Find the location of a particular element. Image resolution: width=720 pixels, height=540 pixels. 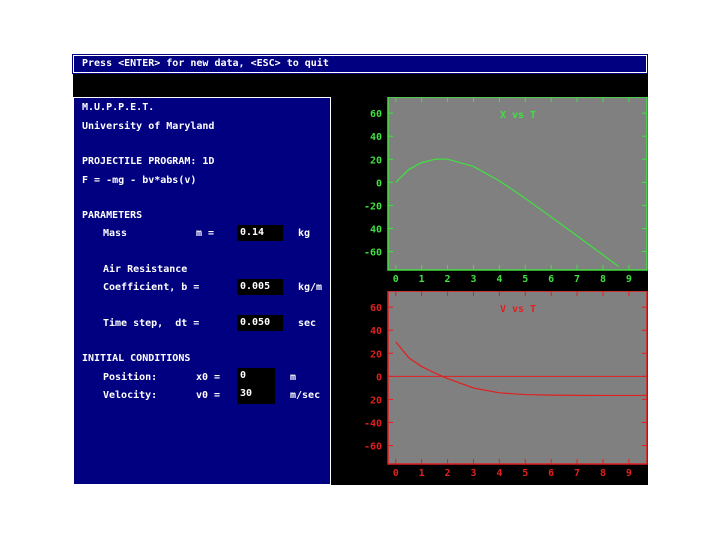

position-label: Position: is located at coordinates (130, 377).